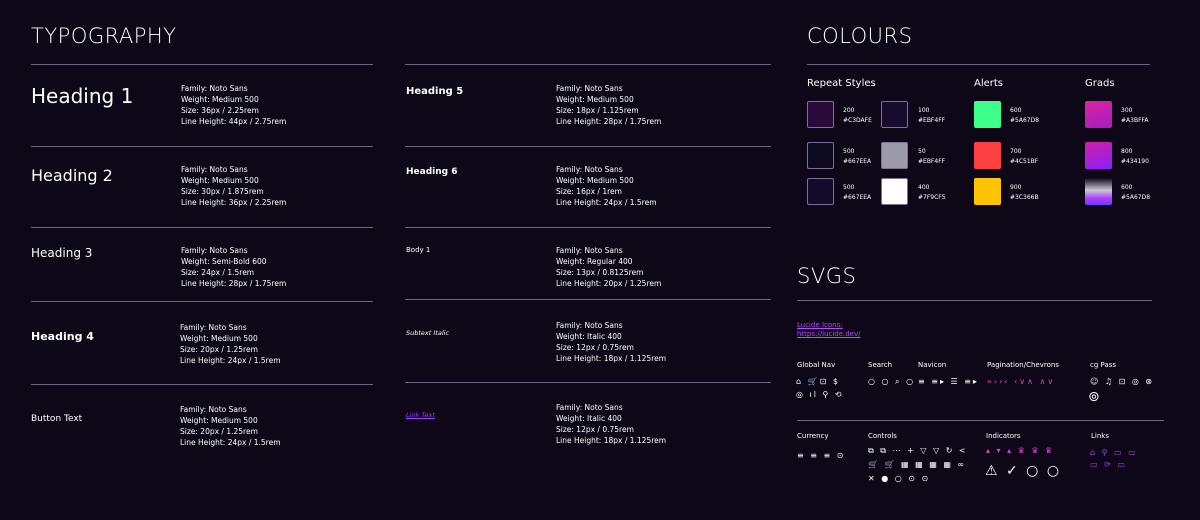  I want to click on search-icons: ○ ○ ⌕ ○, so click(891, 382).